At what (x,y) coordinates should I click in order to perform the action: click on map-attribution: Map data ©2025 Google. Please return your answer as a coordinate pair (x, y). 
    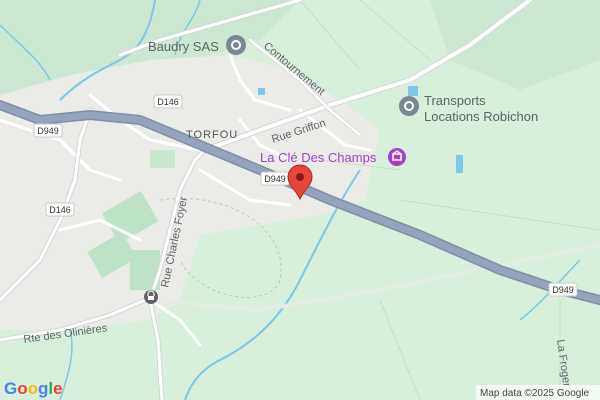
    Looking at the image, I should click on (535, 393).